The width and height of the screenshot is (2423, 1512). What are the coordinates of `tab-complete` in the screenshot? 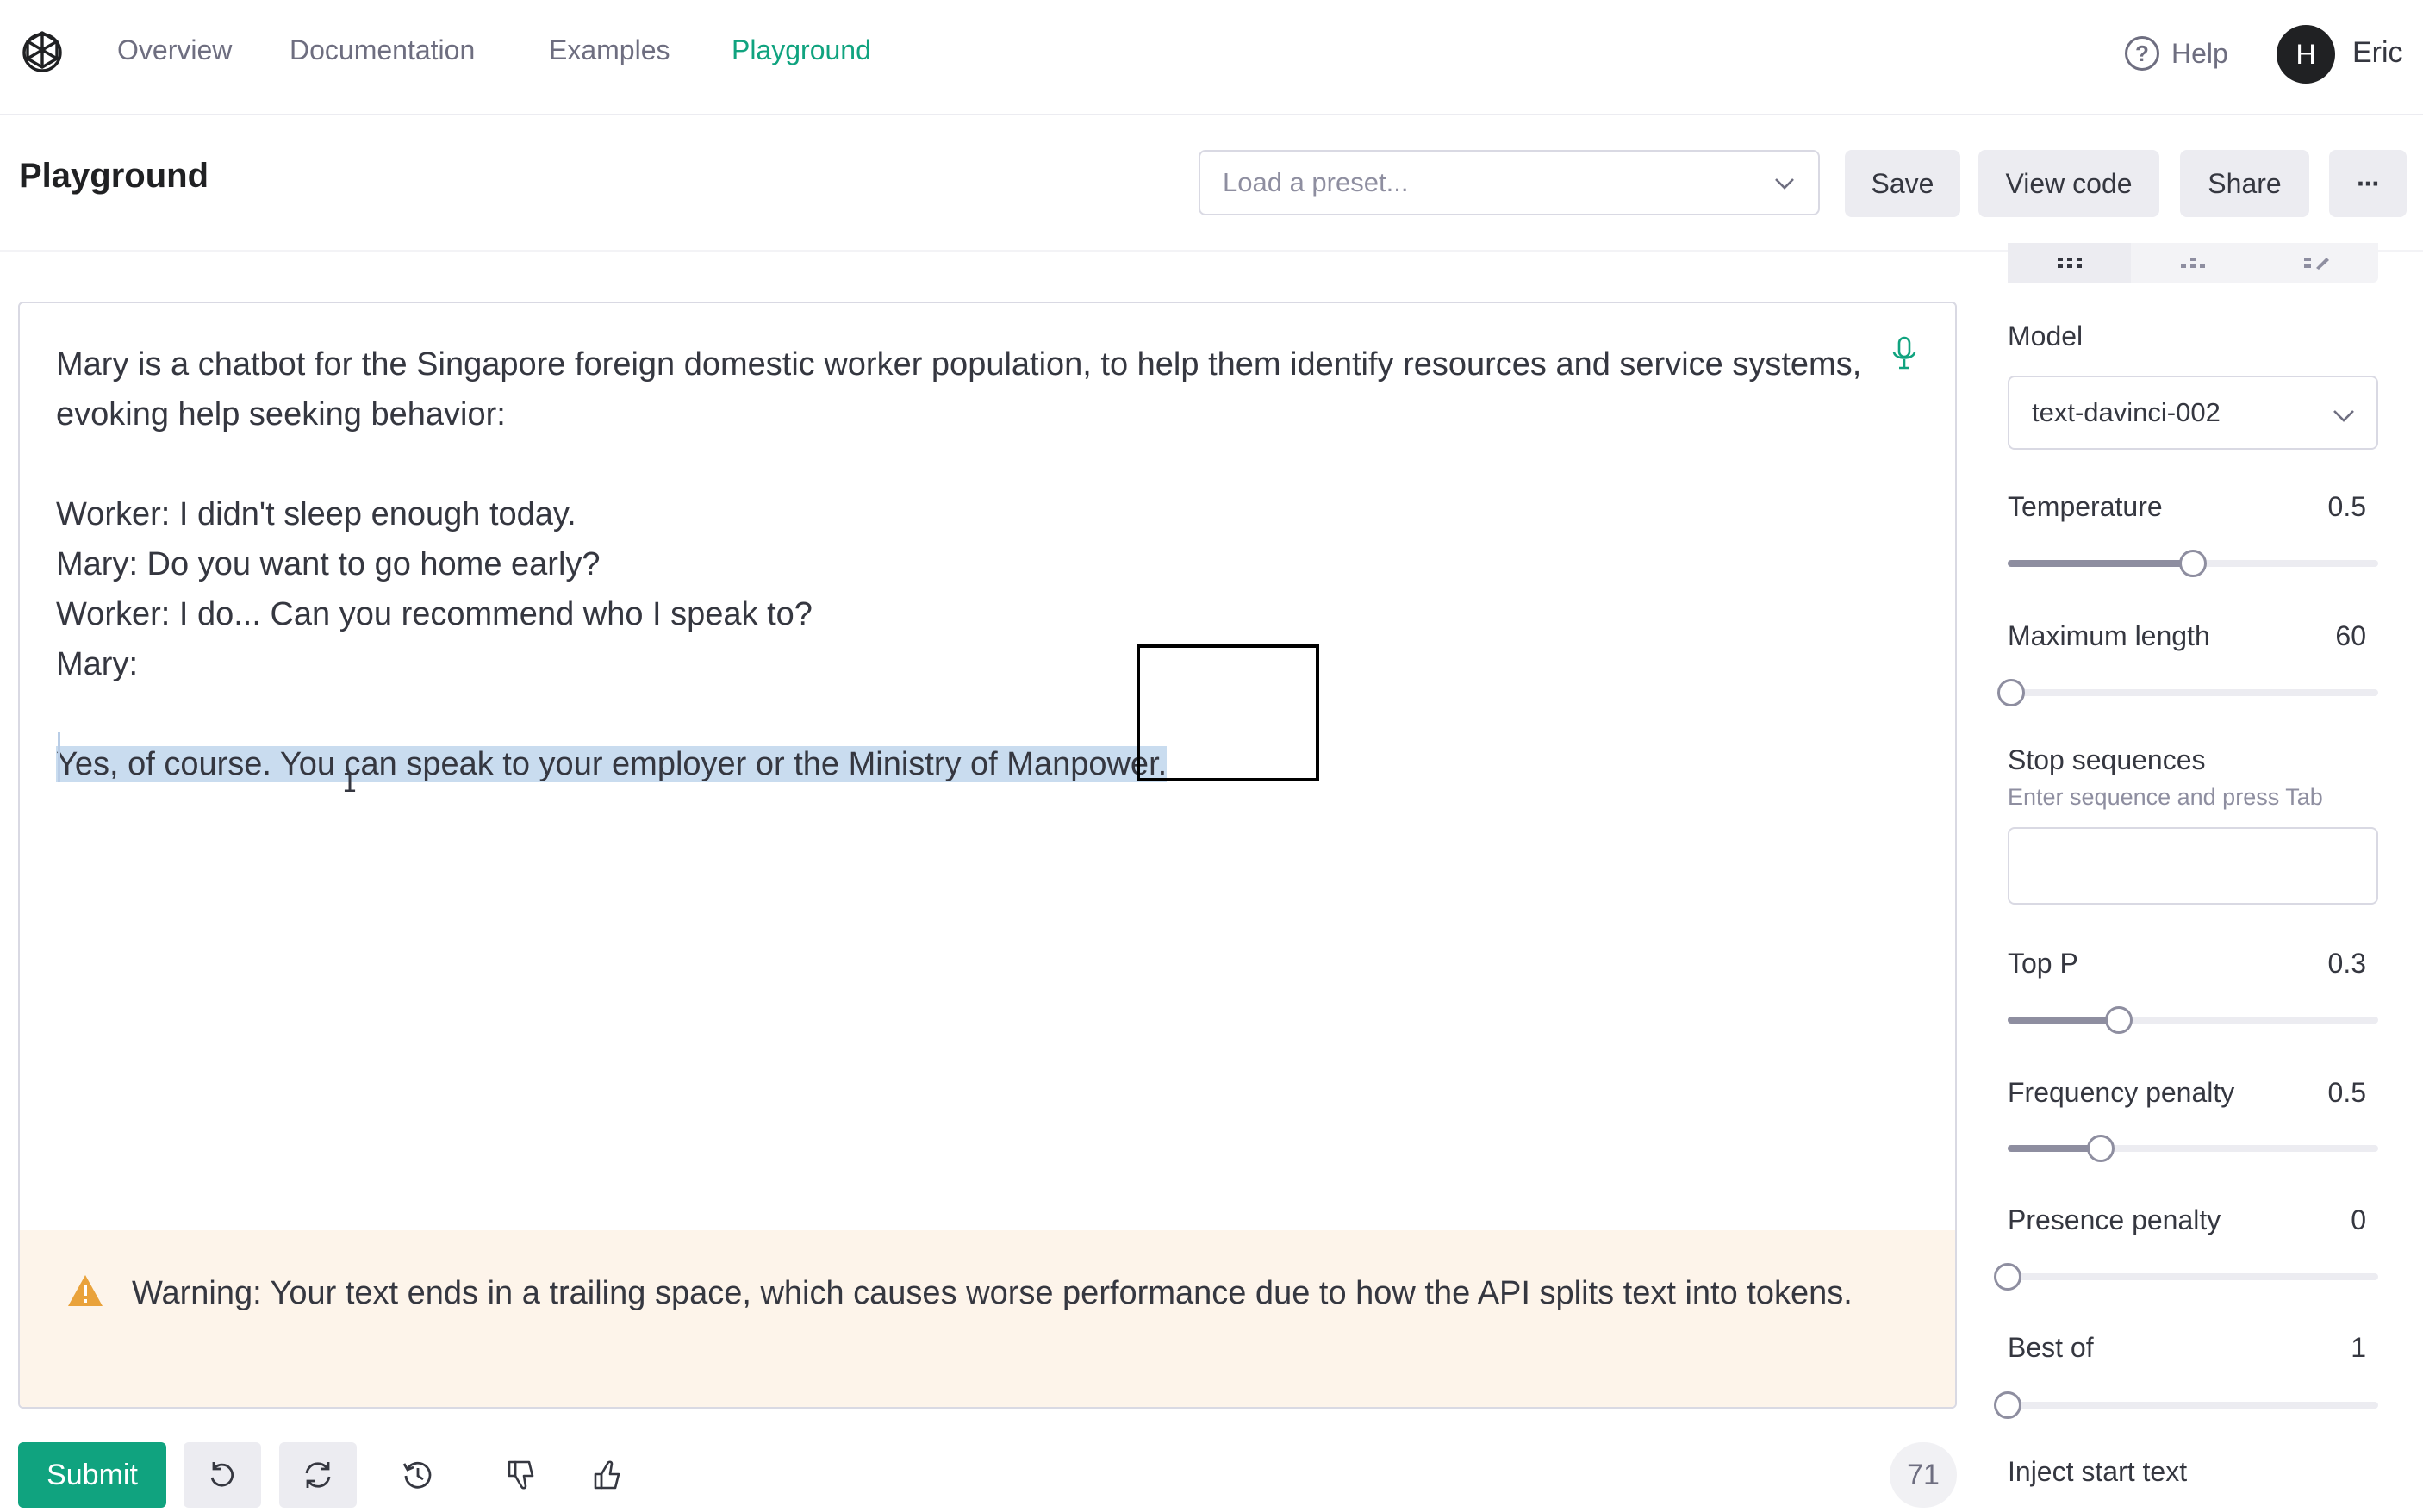 It's located at (2069, 263).